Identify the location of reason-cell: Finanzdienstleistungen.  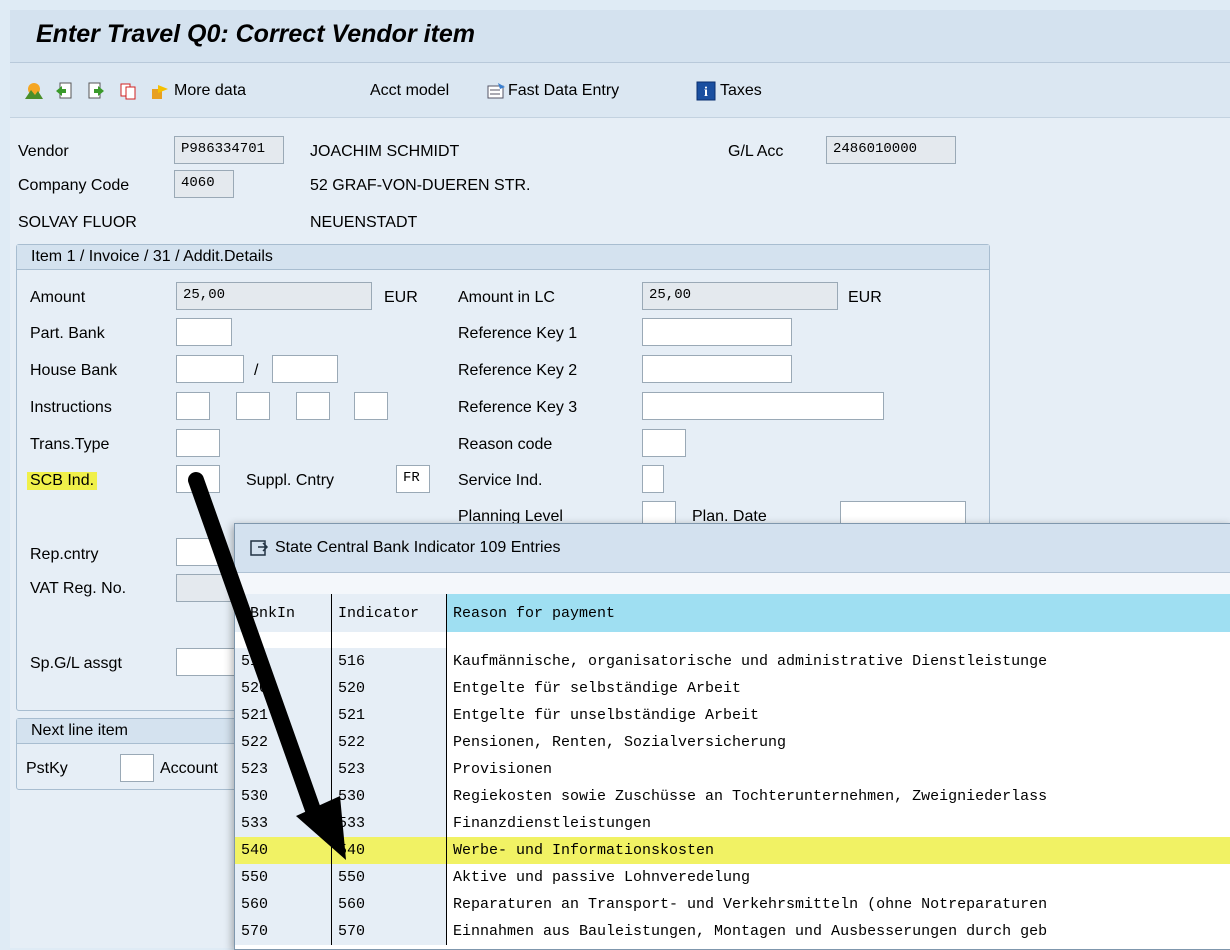
(838, 823).